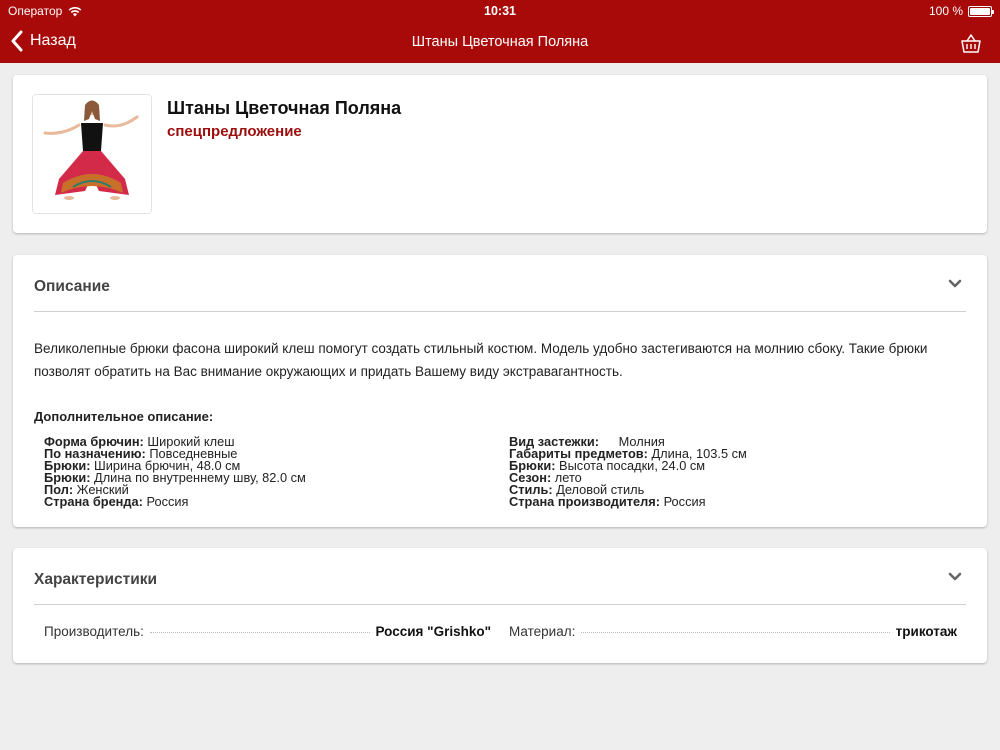 The height and width of the screenshot is (750, 1000). What do you see at coordinates (284, 108) in the screenshot?
I see `product-name: Штаны Цветочная Поляна` at bounding box center [284, 108].